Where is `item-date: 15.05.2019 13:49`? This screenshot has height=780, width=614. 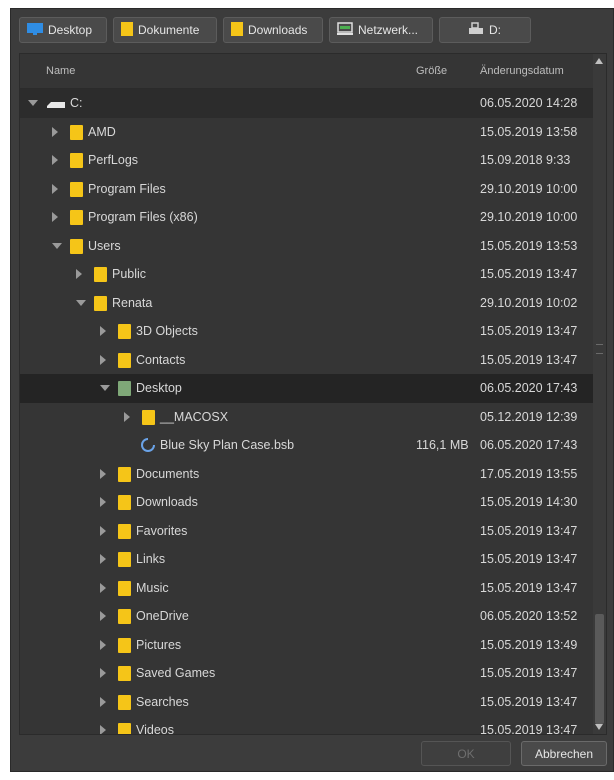
item-date: 15.05.2019 13:49 is located at coordinates (529, 644).